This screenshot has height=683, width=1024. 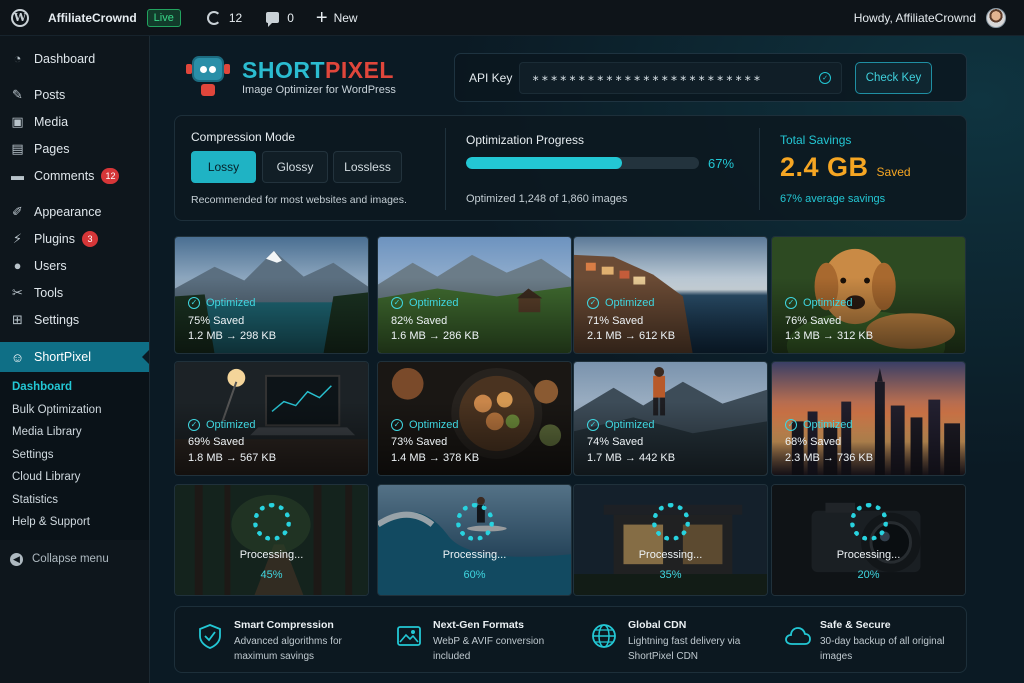 What do you see at coordinates (52, 148) in the screenshot?
I see `sidebar-item-label: Pages` at bounding box center [52, 148].